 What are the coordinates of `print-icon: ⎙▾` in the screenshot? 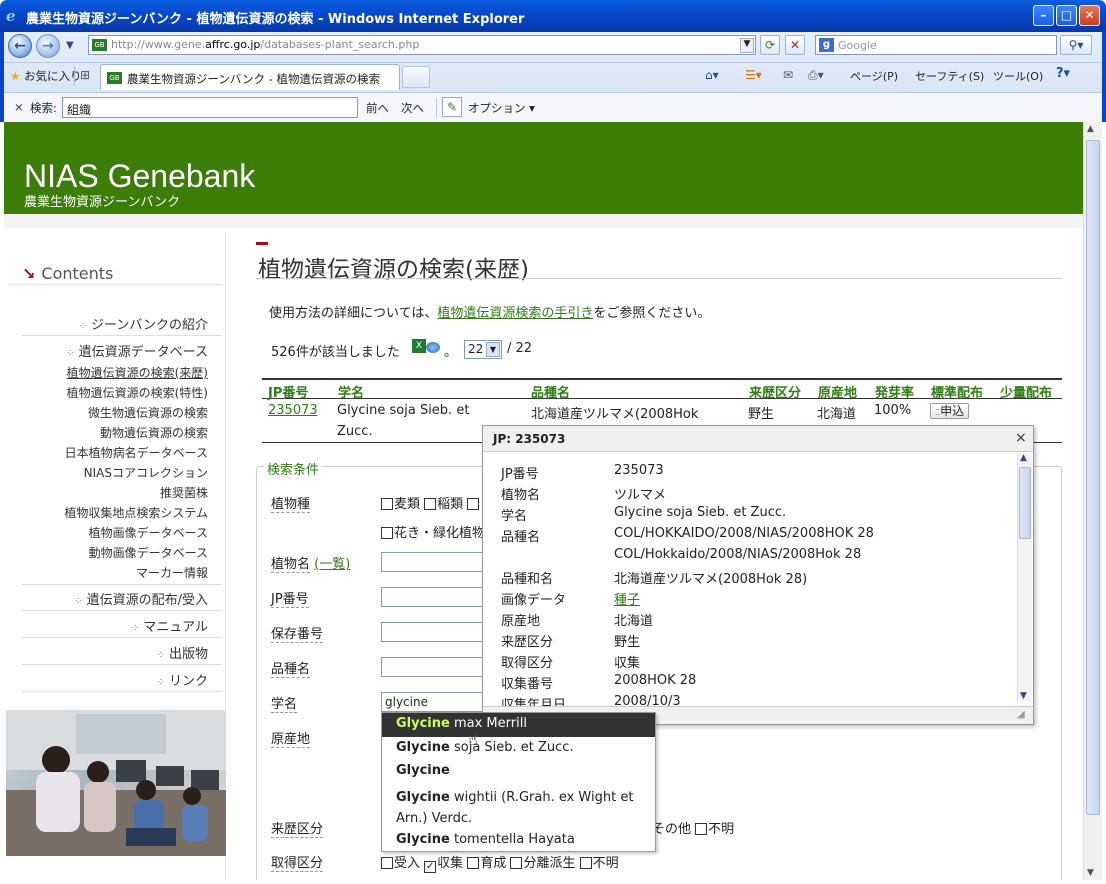 It's located at (816, 75).